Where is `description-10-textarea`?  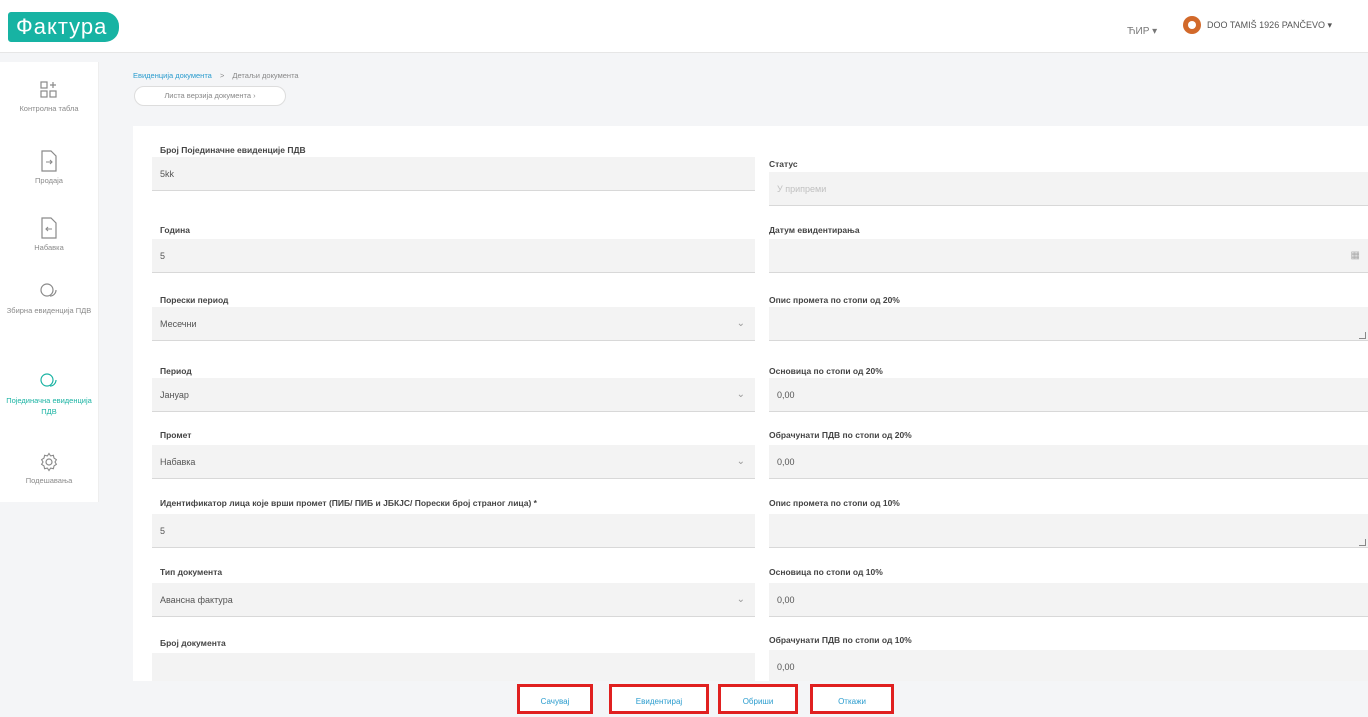
description-10-textarea is located at coordinates (1068, 531).